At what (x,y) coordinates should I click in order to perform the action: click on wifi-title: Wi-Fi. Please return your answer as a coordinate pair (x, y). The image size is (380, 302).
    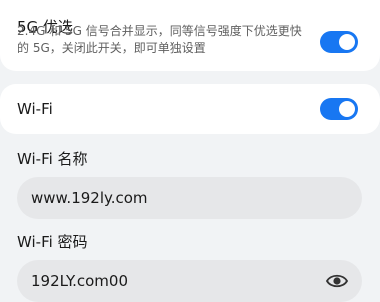
    Looking at the image, I should click on (35, 109).